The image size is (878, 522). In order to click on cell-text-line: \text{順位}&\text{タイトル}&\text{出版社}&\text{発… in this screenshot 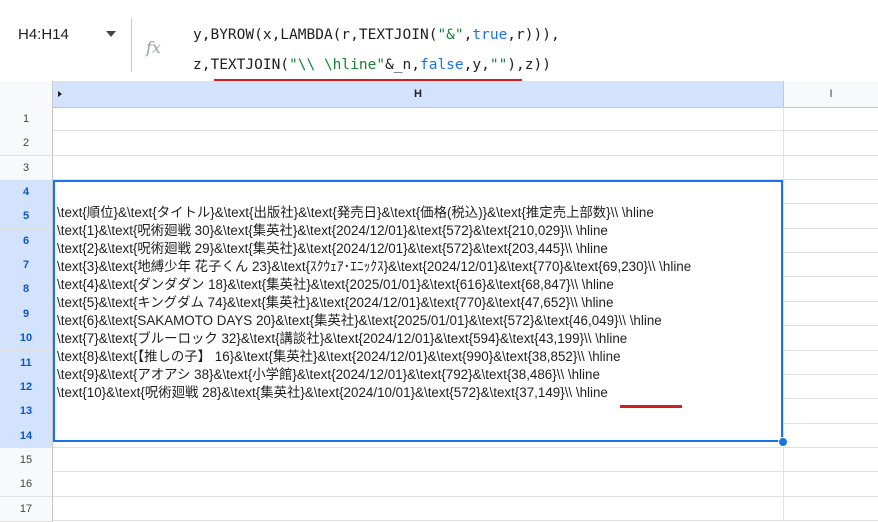, I will do `click(355, 212)`.